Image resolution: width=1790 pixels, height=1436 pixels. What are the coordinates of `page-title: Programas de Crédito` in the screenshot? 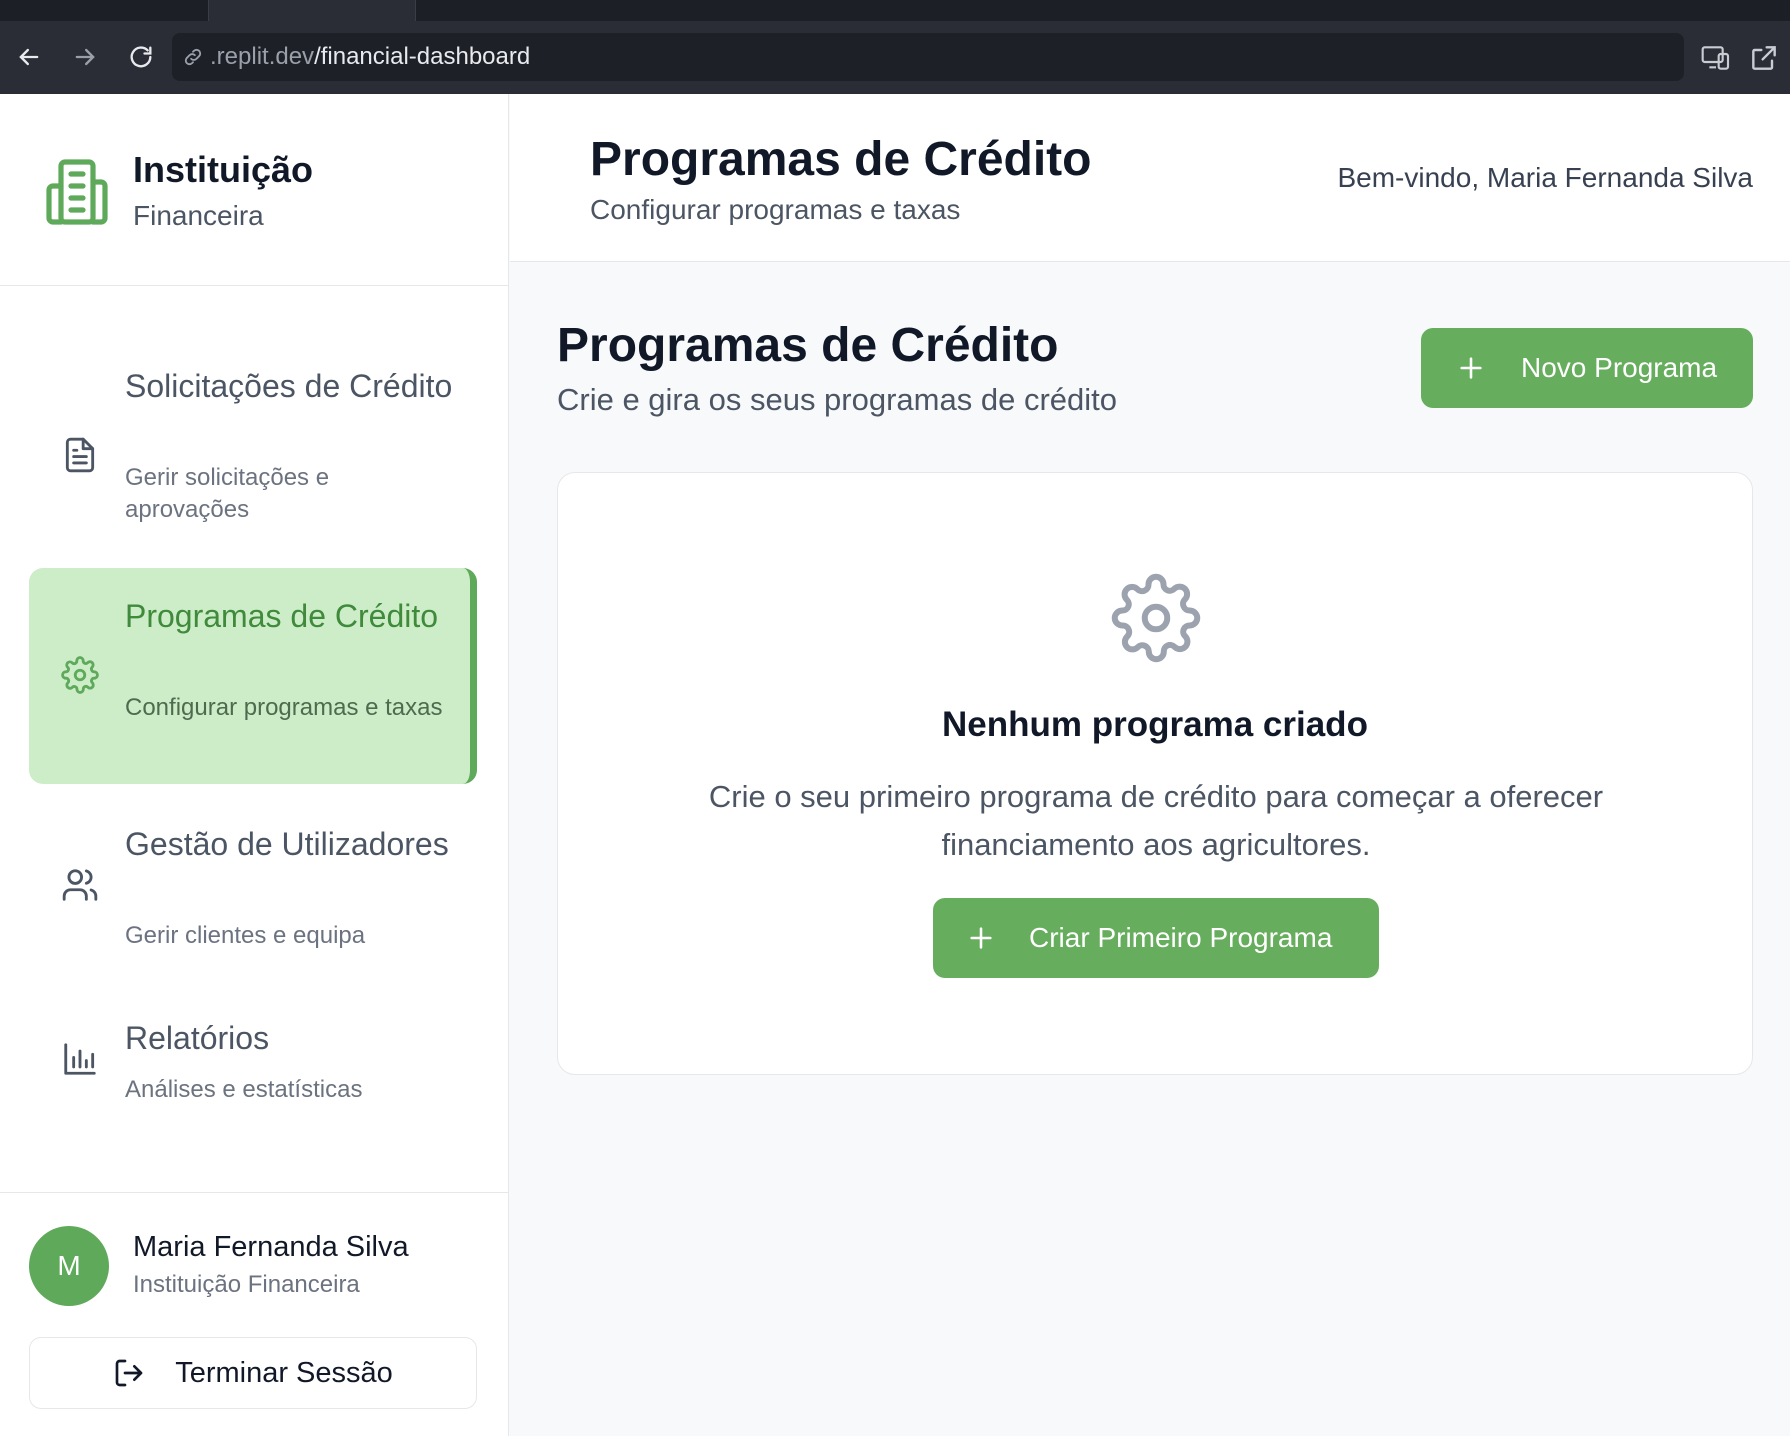 It's located at (841, 159).